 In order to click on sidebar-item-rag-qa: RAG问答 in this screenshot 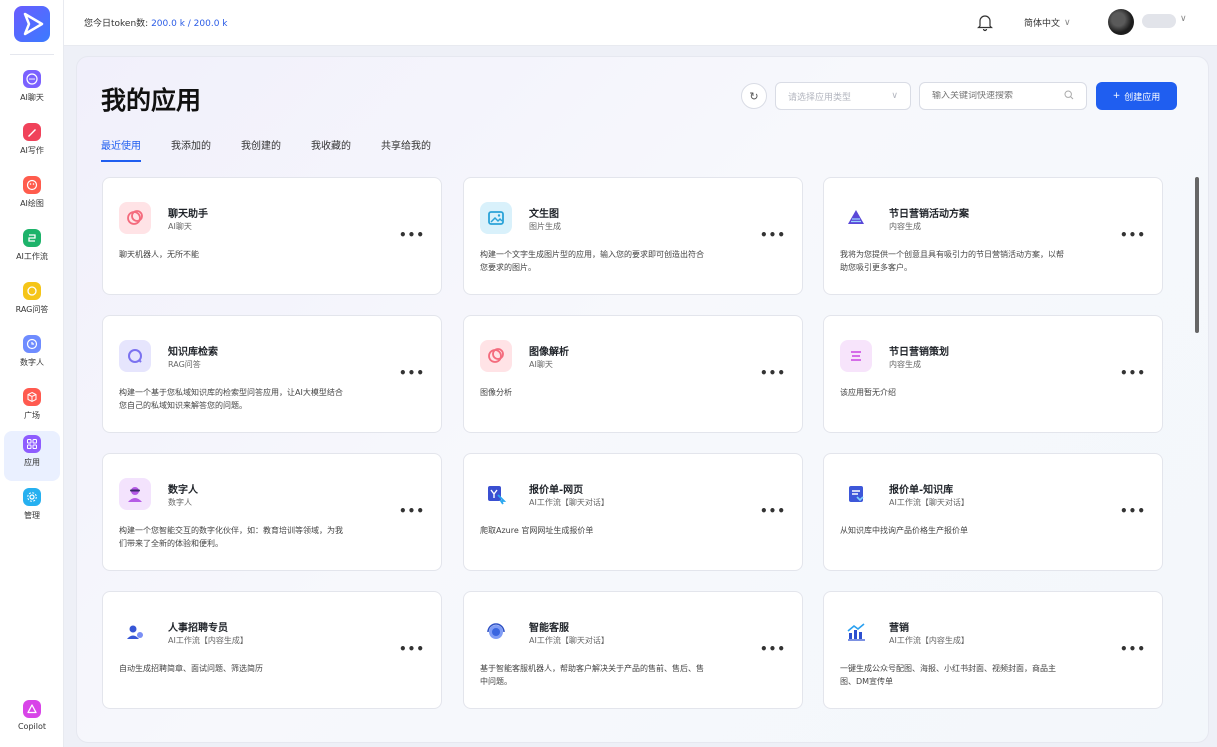, I will do `click(32, 303)`.